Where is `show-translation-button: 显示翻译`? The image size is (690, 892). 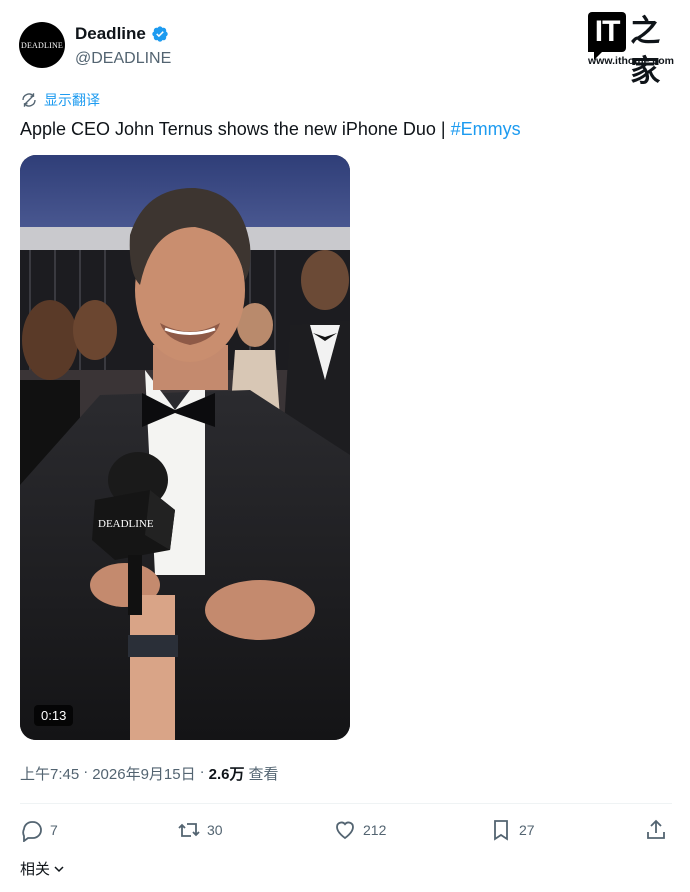
show-translation-button: 显示翻译 is located at coordinates (60, 100).